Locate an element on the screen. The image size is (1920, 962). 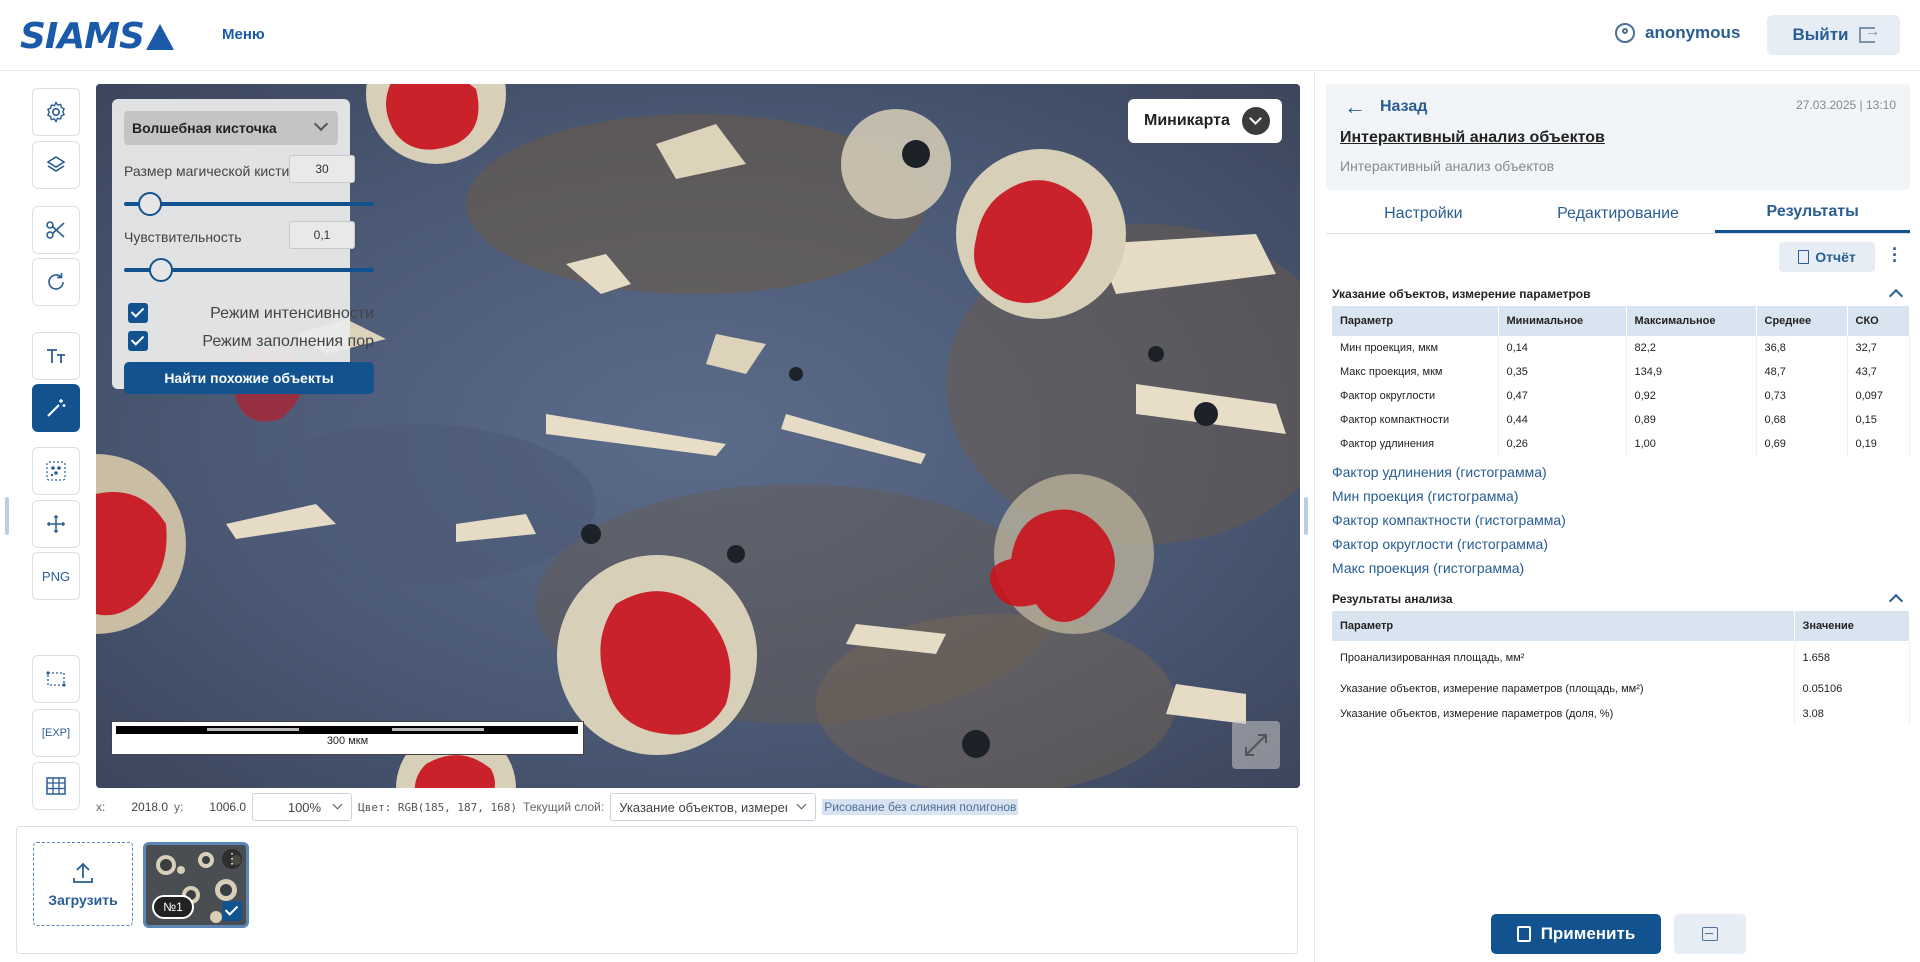
rotate-tool is located at coordinates (56, 282).